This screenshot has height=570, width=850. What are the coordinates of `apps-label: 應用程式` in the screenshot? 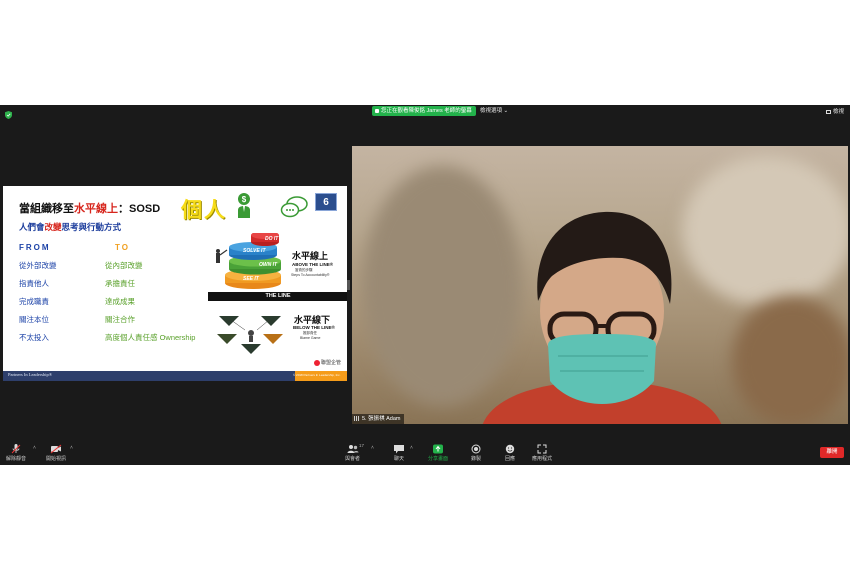 It's located at (542, 459).